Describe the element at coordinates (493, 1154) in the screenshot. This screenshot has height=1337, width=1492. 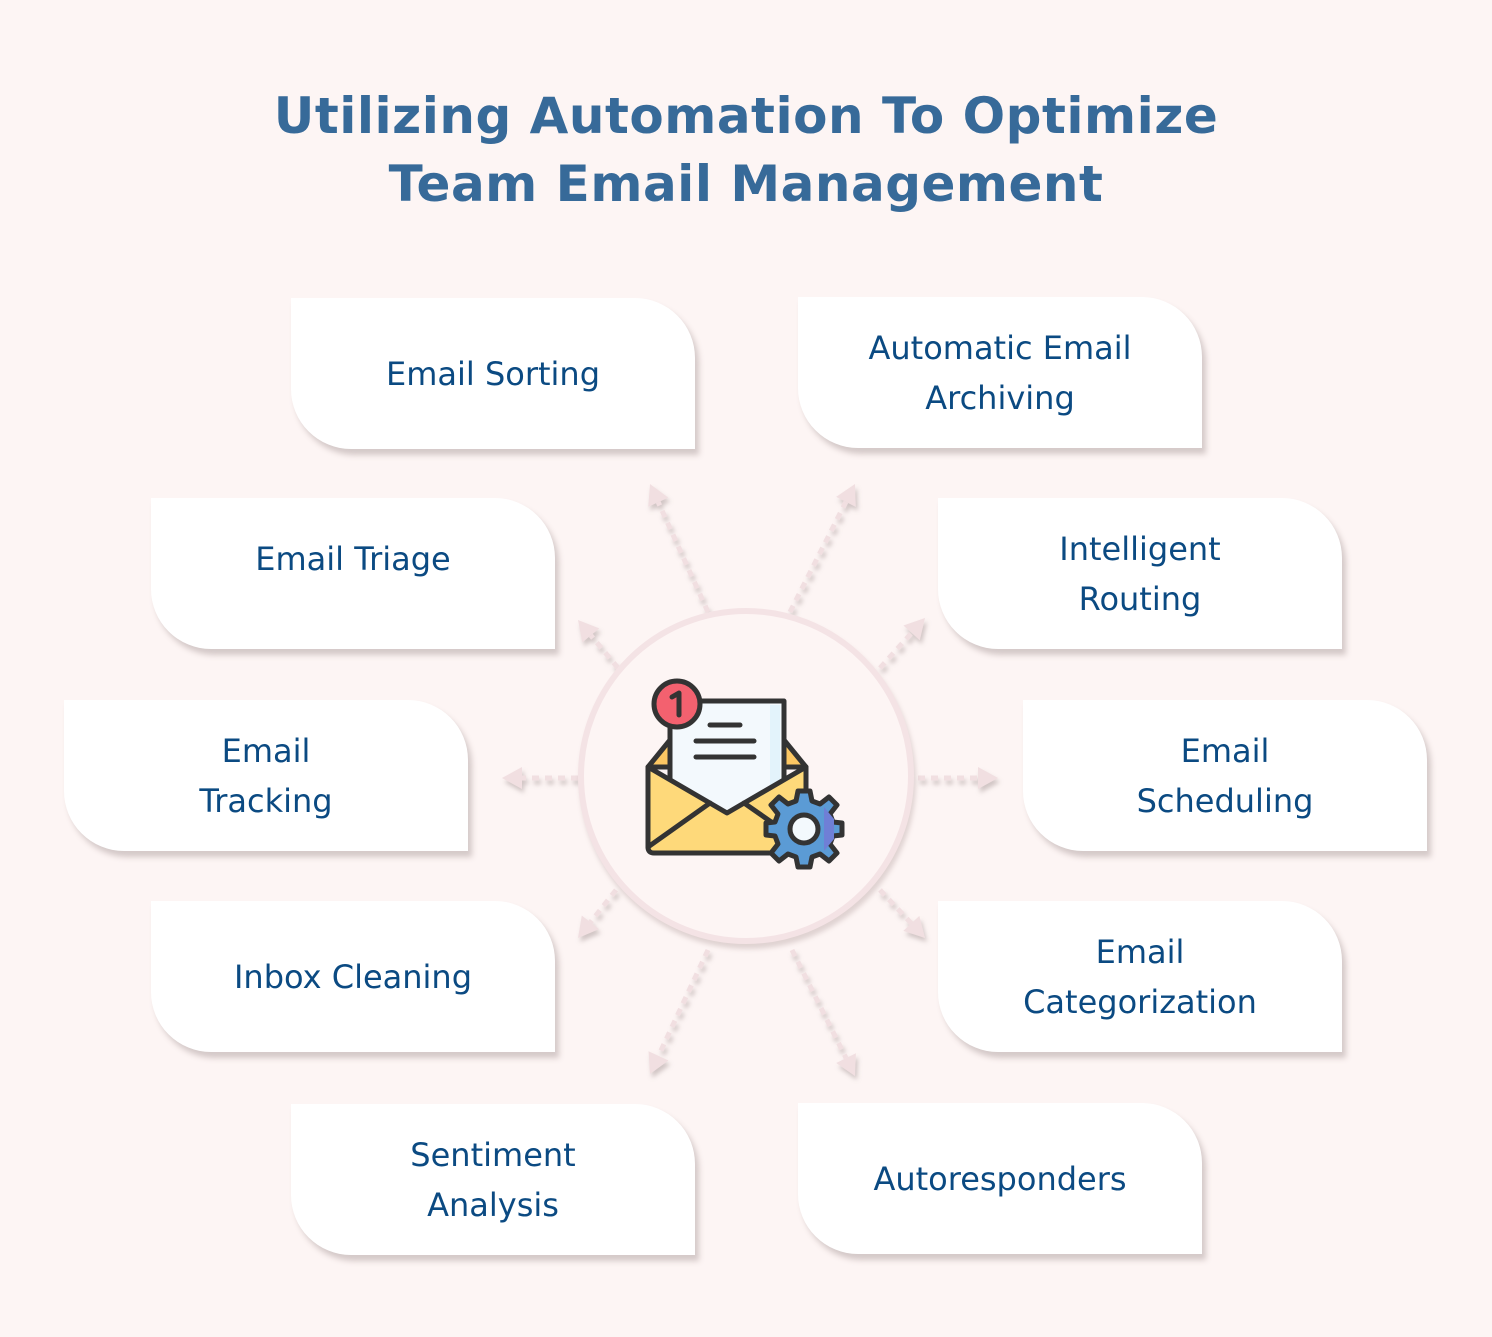
I see `card-label: Sentiment` at that location.